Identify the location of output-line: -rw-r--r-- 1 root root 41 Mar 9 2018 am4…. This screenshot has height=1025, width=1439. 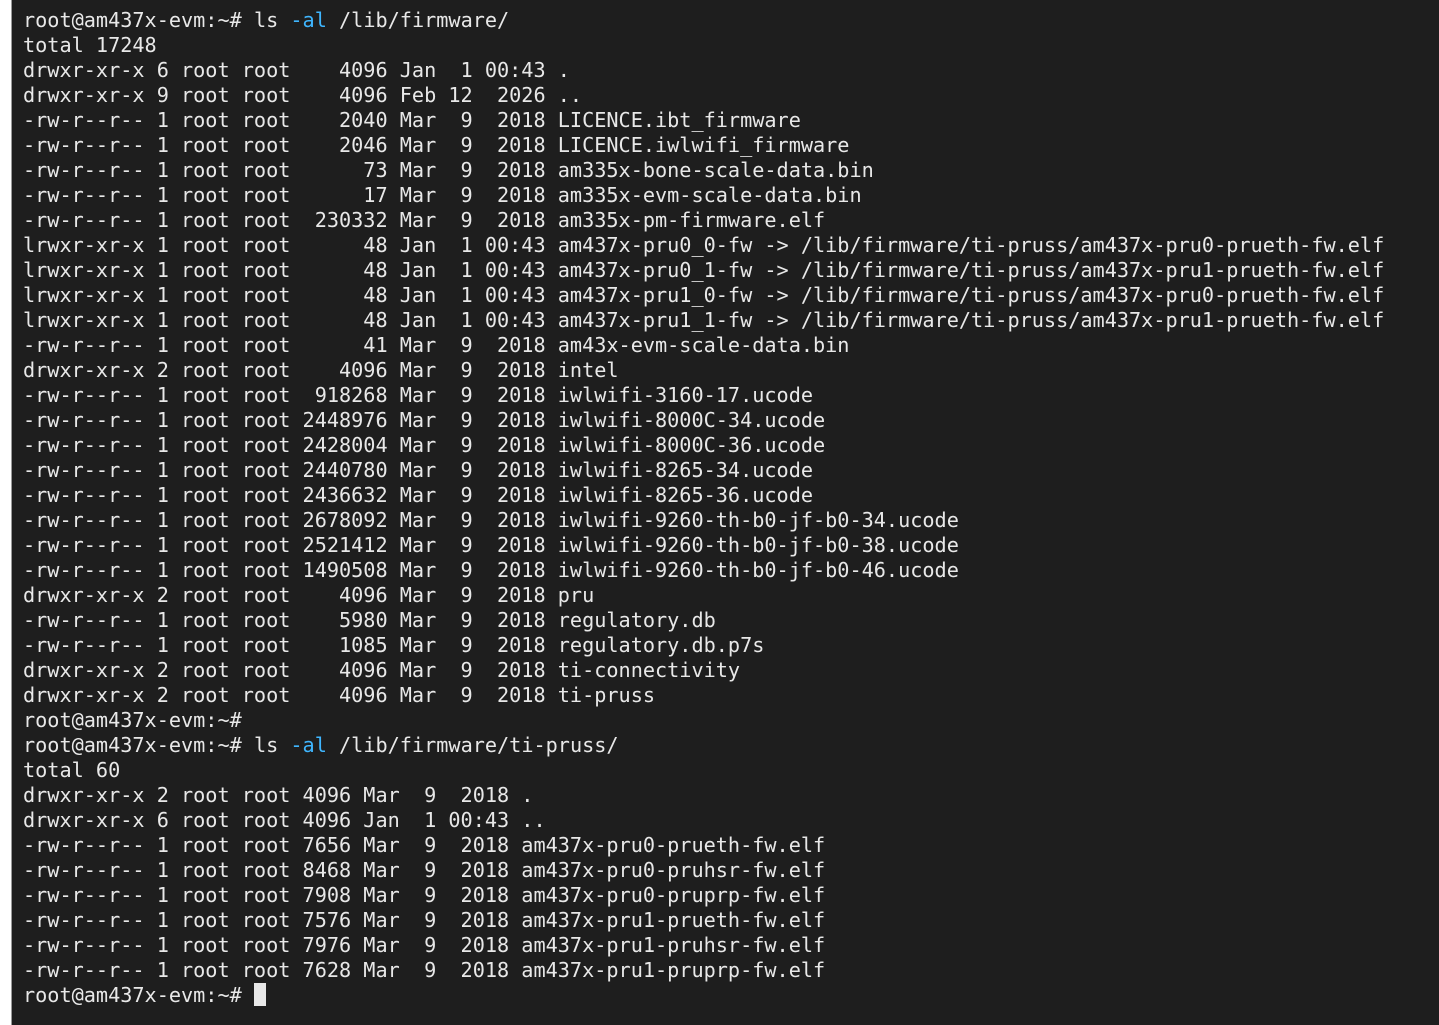
(703, 345).